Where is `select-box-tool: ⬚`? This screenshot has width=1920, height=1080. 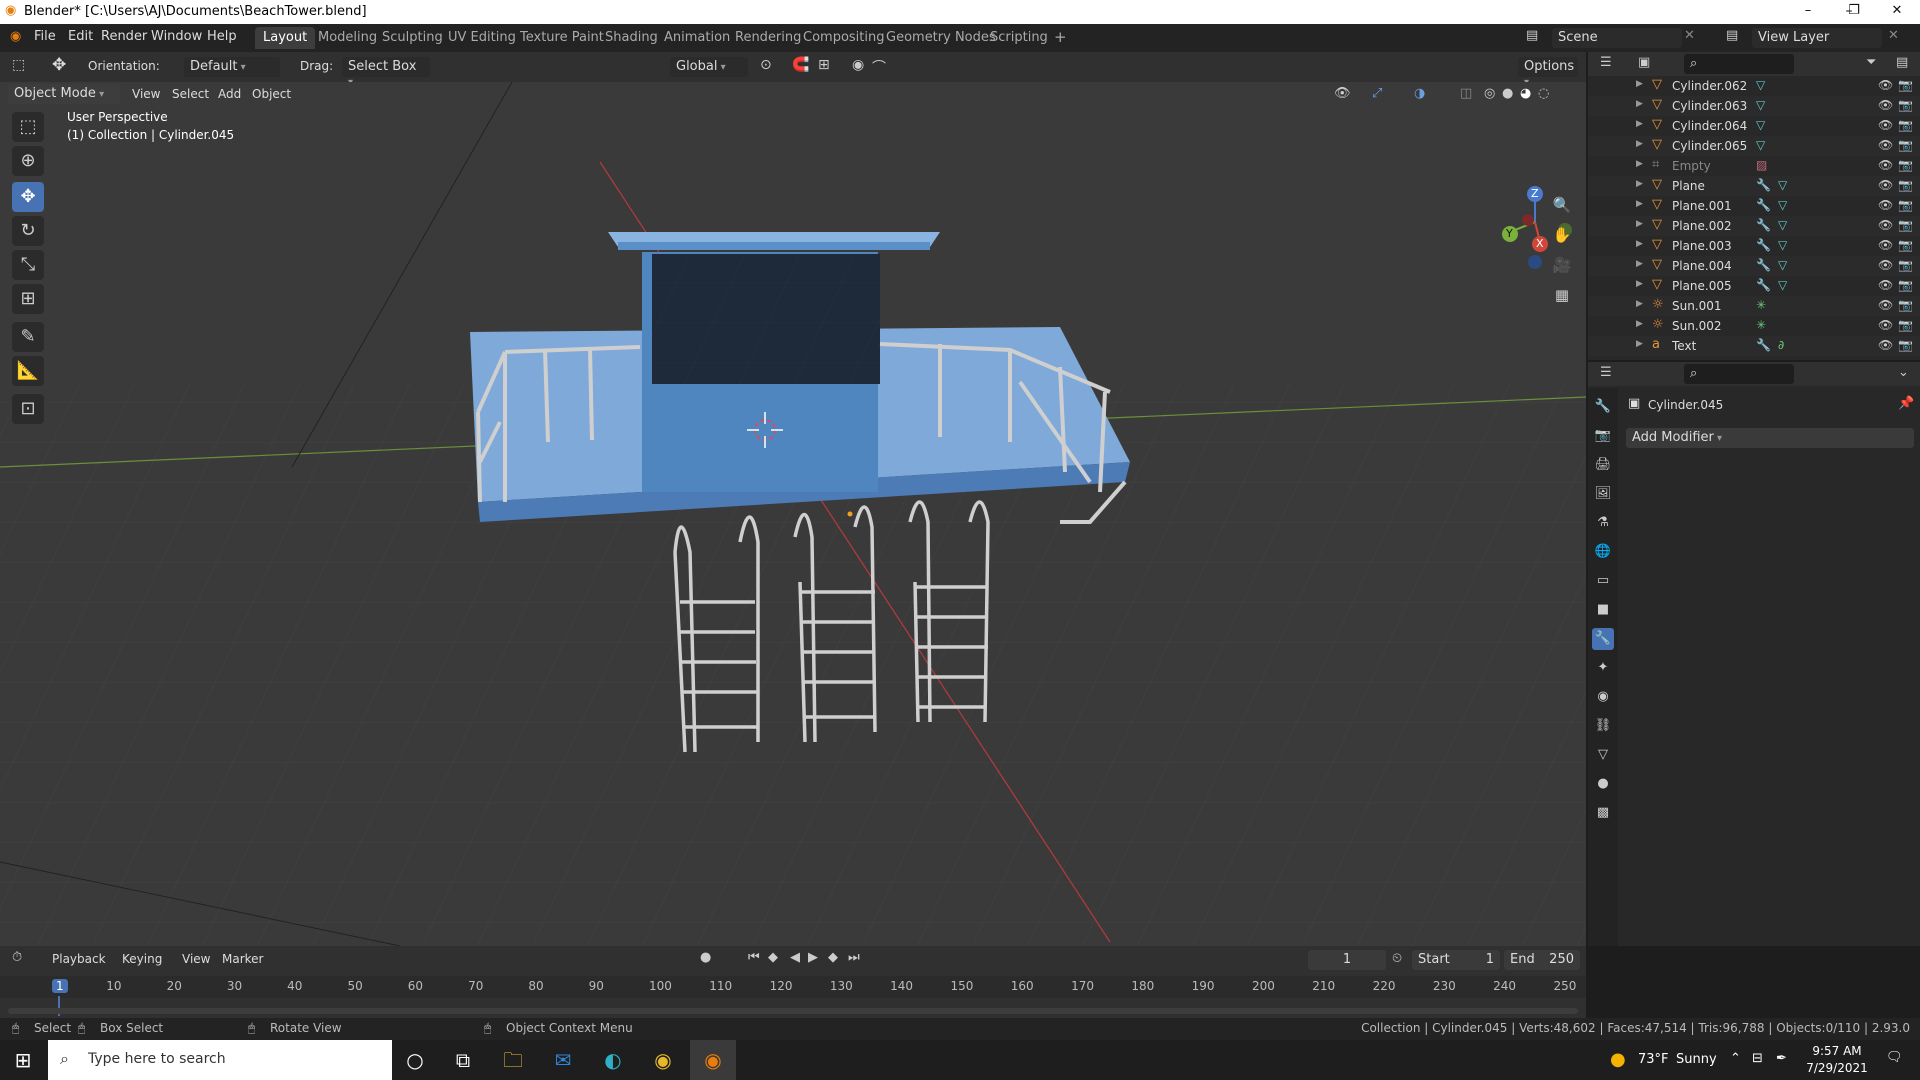
select-box-tool: ⬚ is located at coordinates (28, 127).